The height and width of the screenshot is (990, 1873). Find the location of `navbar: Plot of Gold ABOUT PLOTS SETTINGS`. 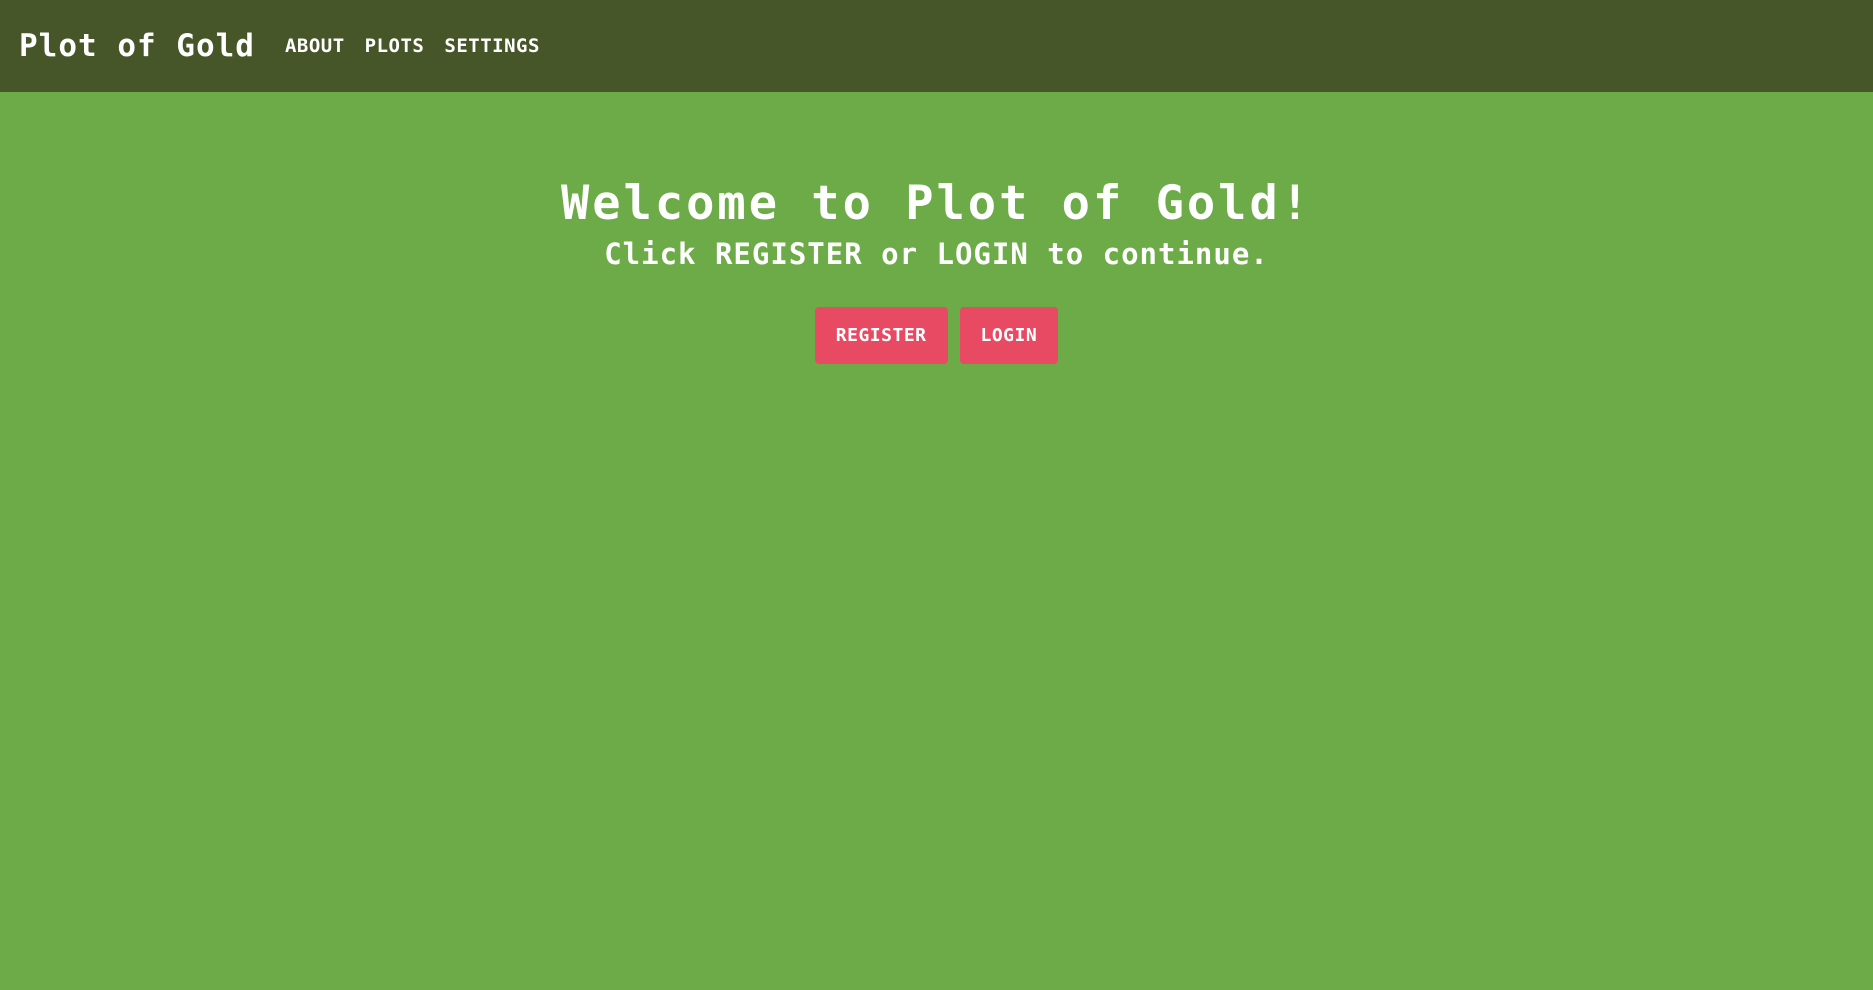

navbar: Plot of Gold ABOUT PLOTS SETTINGS is located at coordinates (936, 46).